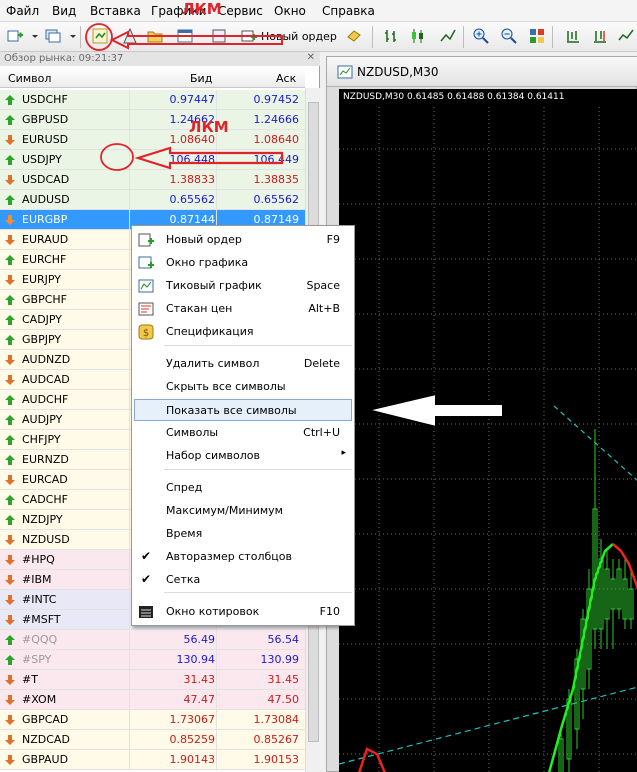 This screenshot has height=772, width=637. I want to click on menu-item: $ Спецификация, so click(243, 332).